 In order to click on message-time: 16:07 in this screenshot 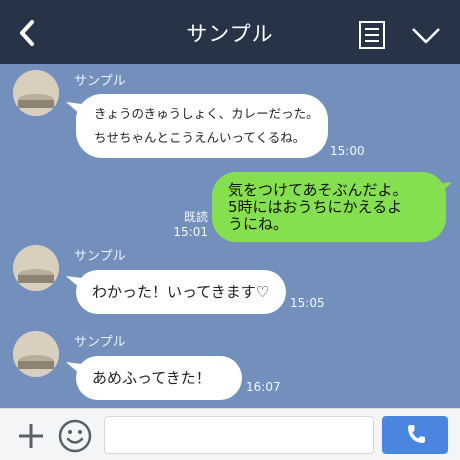, I will do `click(263, 387)`.